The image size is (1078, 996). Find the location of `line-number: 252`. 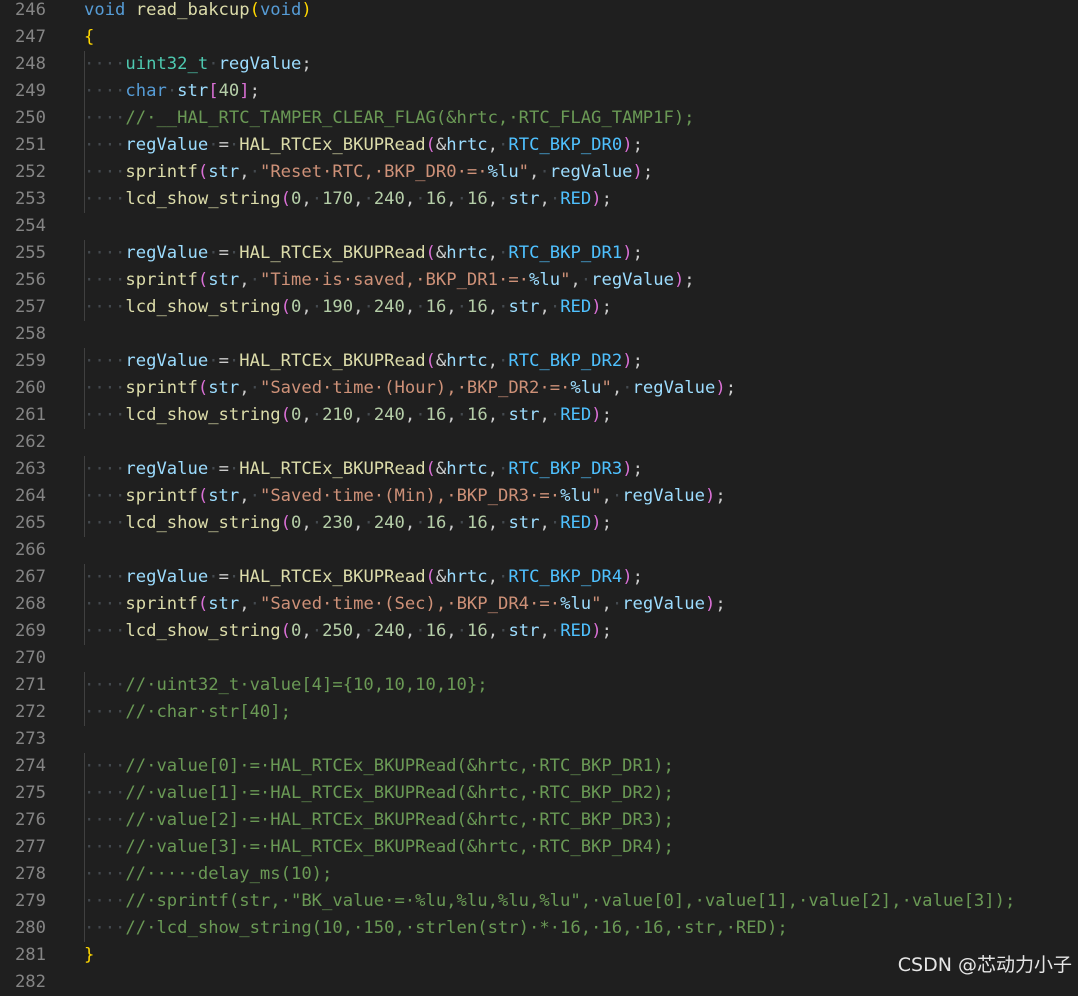

line-number: 252 is located at coordinates (30, 172).